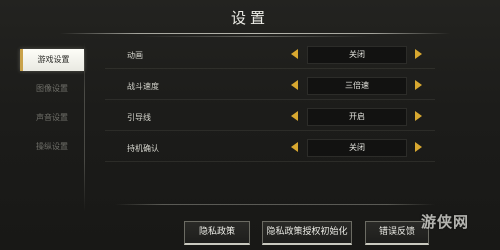 The height and width of the screenshot is (250, 500). I want to click on footer-divider, so click(275, 204).